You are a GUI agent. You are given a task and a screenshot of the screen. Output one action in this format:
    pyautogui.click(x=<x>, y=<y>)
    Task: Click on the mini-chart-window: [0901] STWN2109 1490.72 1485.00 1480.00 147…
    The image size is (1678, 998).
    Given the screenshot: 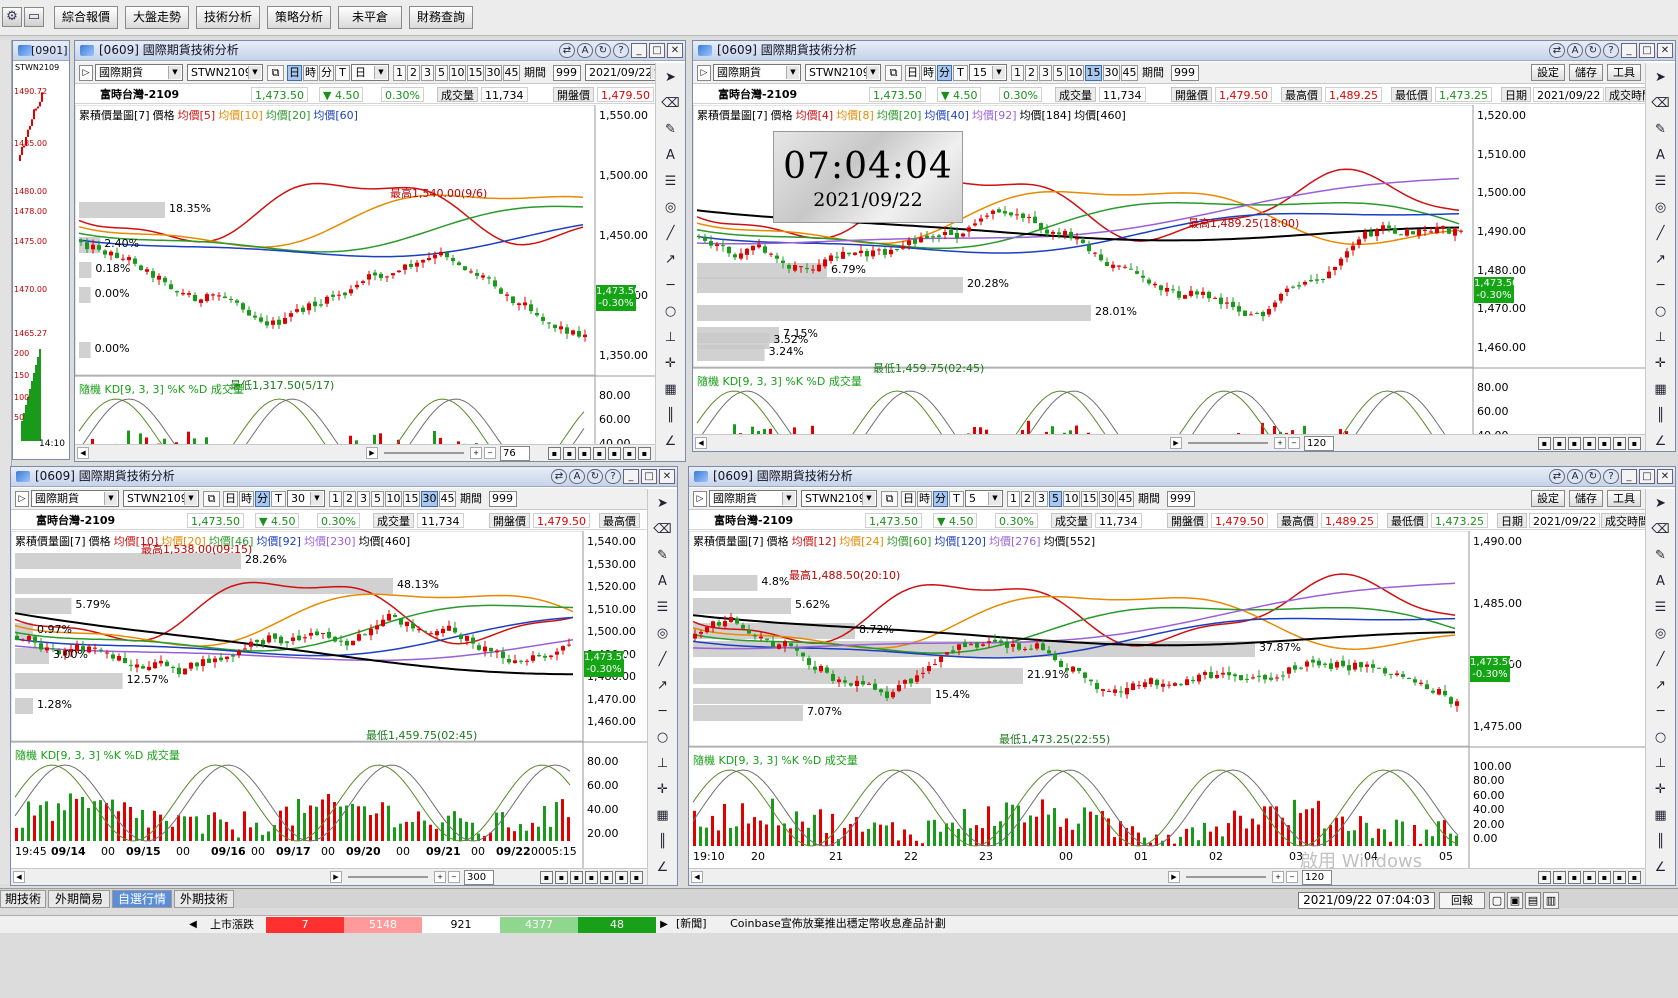 What is the action you would take?
    pyautogui.click(x=41, y=250)
    